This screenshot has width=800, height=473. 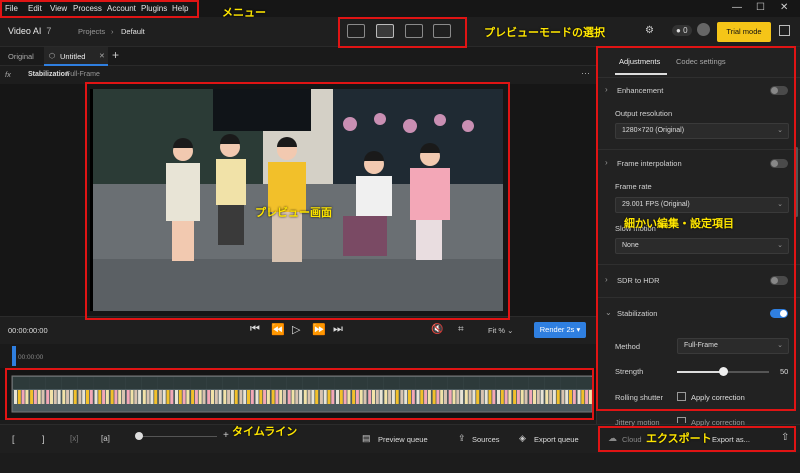 I want to click on preview-queue-icon: ▤, so click(x=366, y=438).